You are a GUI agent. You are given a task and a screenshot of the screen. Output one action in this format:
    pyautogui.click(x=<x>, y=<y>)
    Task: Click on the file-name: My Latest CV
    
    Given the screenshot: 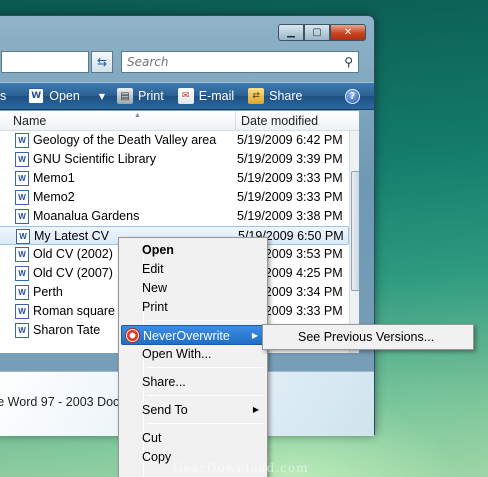 What is the action you would take?
    pyautogui.click(x=72, y=236)
    